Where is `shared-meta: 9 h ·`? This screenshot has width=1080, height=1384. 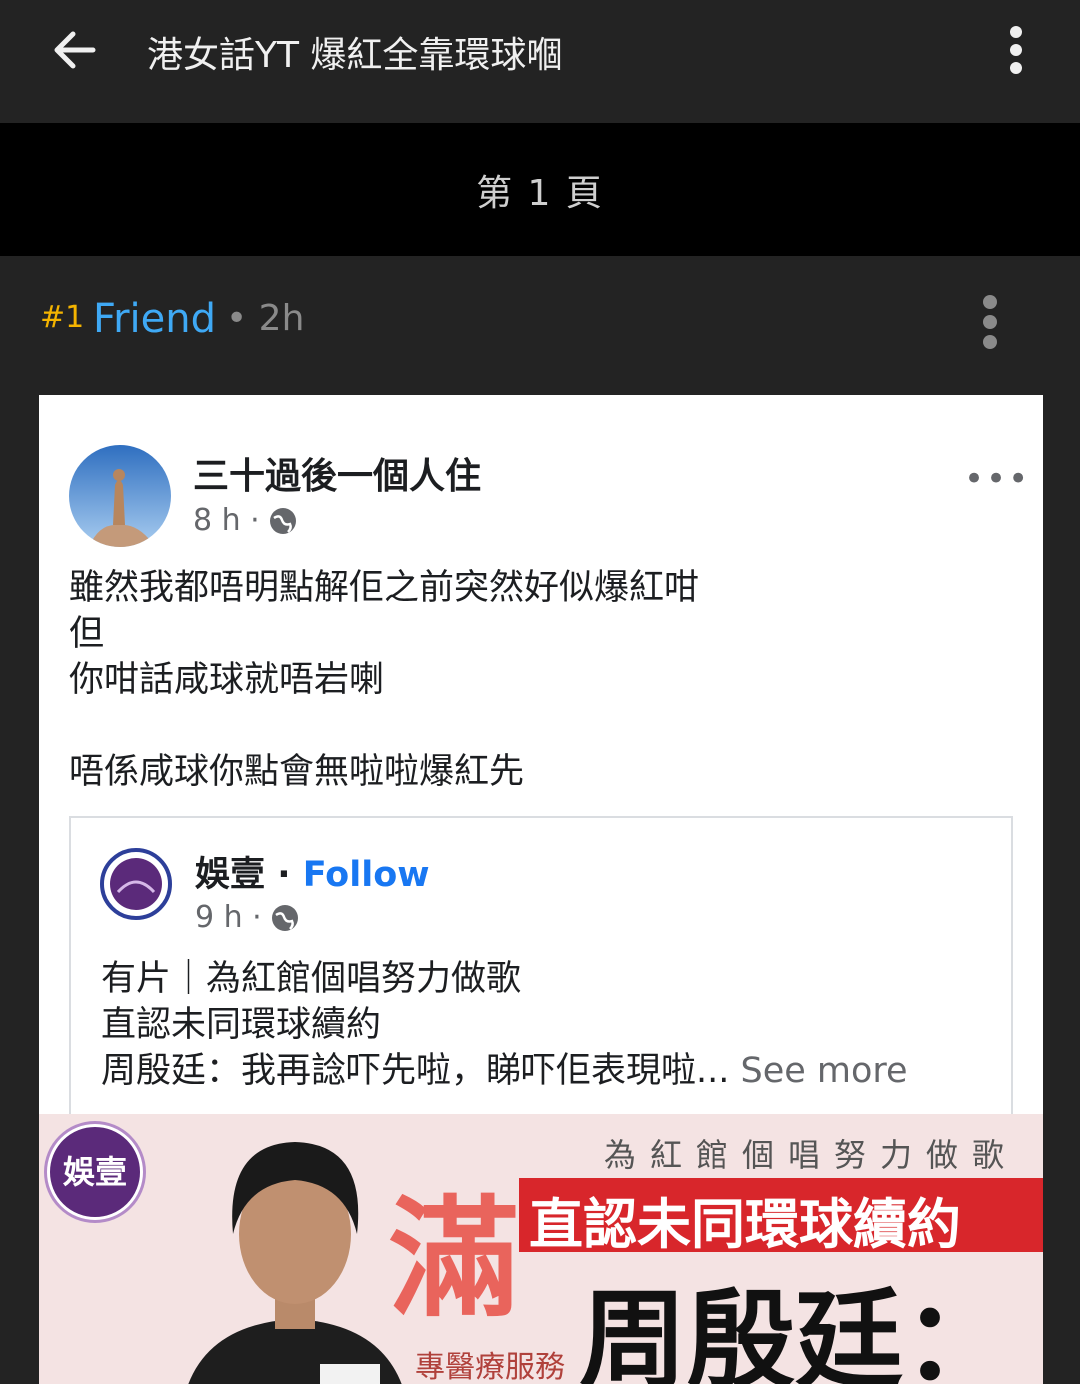
shared-meta: 9 h · is located at coordinates (247, 917).